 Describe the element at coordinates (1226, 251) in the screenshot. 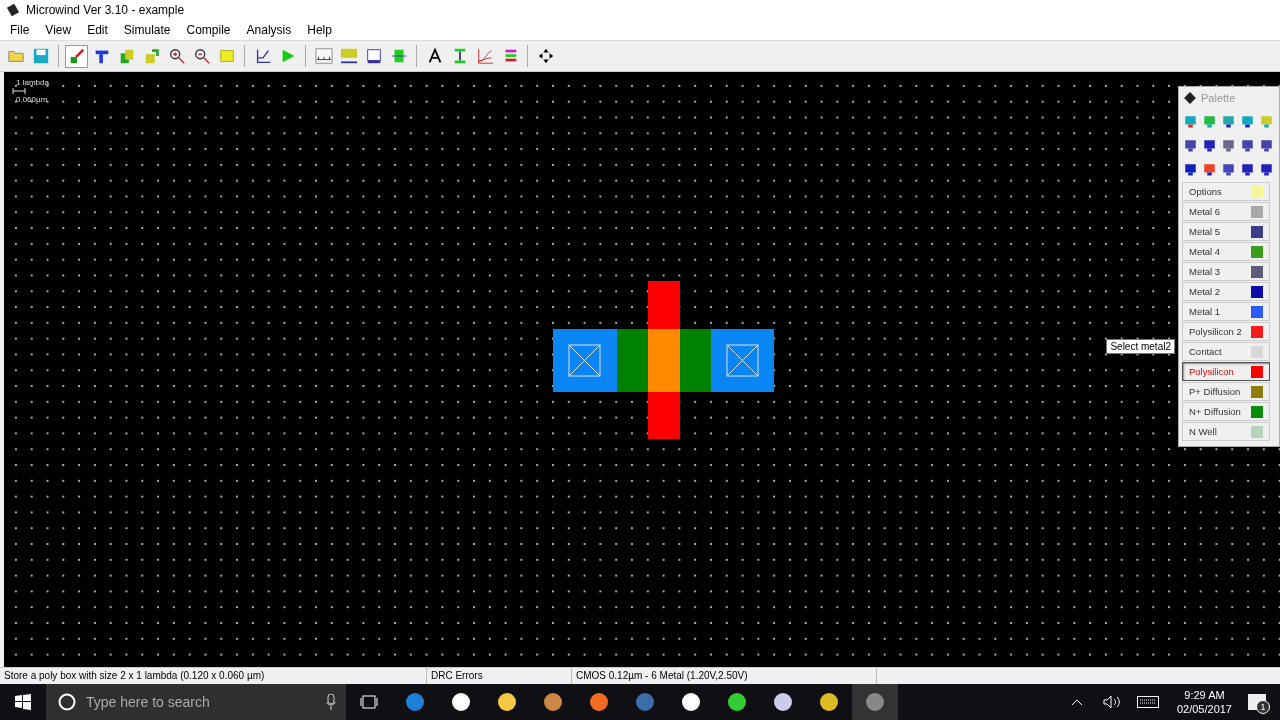

I see `layer-button: Metal 4` at that location.